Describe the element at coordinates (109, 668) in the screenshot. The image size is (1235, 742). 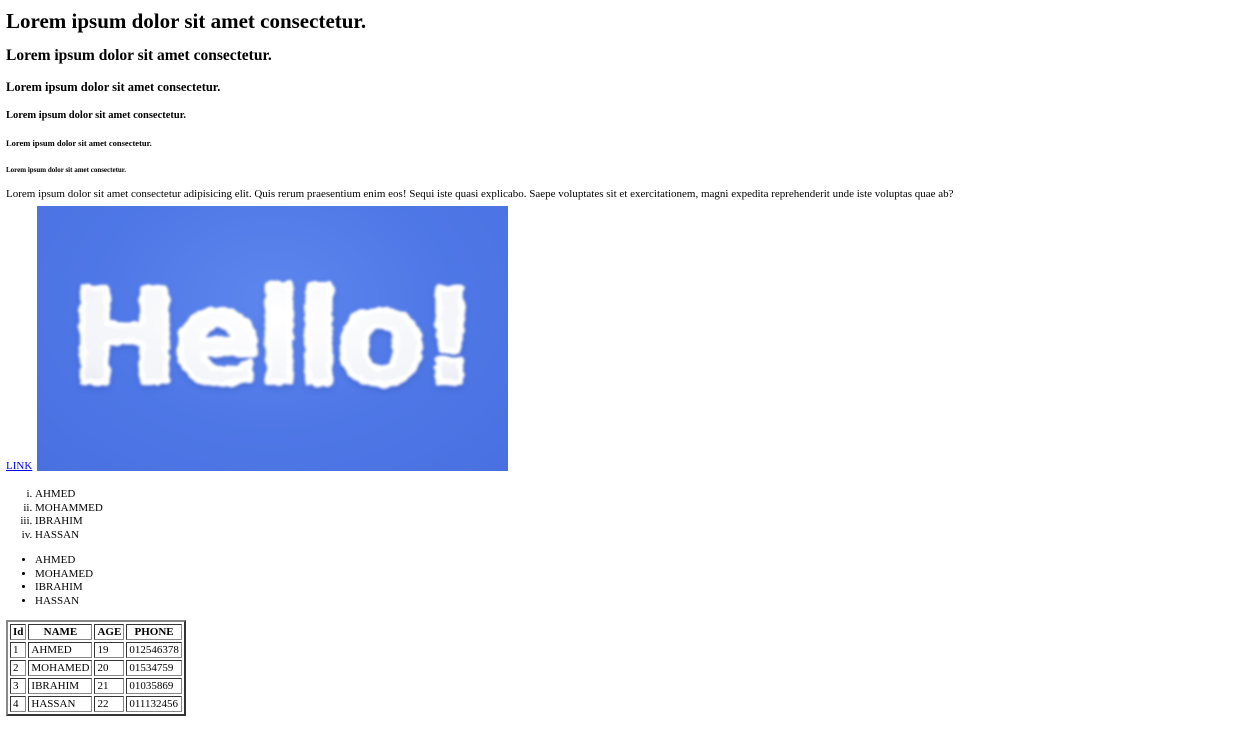
I see `cell-age: 20` at that location.